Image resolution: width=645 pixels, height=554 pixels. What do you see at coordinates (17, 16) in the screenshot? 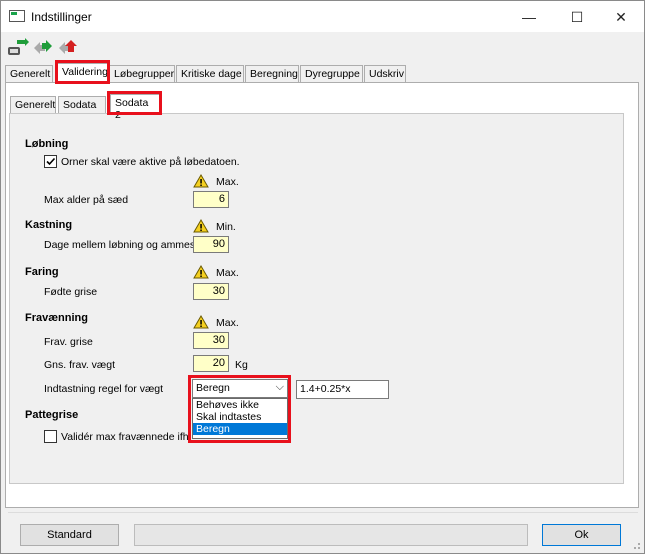
I see `app-icon` at bounding box center [17, 16].